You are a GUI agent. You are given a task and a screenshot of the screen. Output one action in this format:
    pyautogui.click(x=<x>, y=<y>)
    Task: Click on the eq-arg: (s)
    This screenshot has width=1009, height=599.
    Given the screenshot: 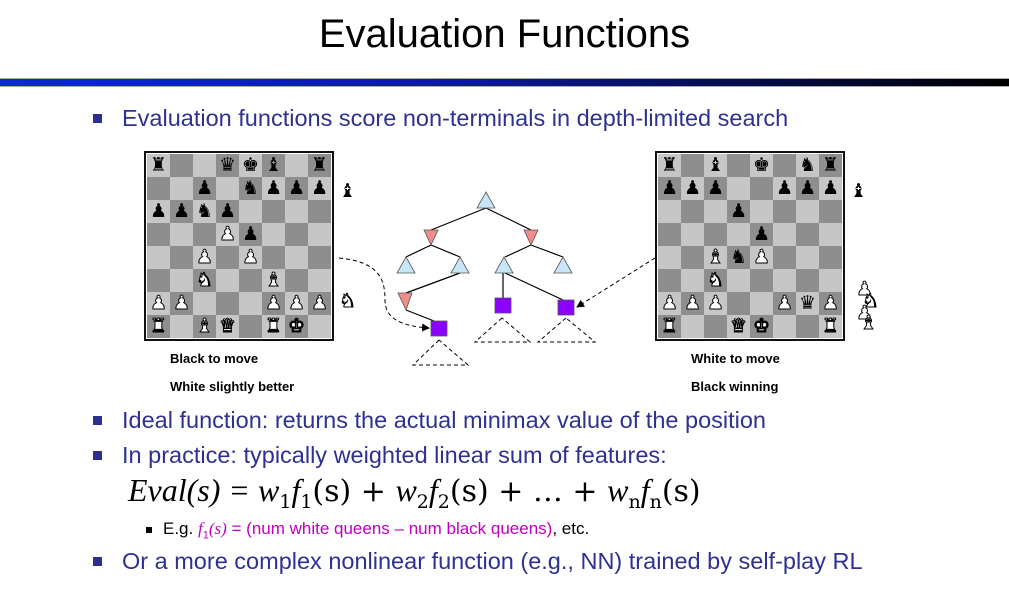 What is the action you would take?
    pyautogui.click(x=681, y=491)
    